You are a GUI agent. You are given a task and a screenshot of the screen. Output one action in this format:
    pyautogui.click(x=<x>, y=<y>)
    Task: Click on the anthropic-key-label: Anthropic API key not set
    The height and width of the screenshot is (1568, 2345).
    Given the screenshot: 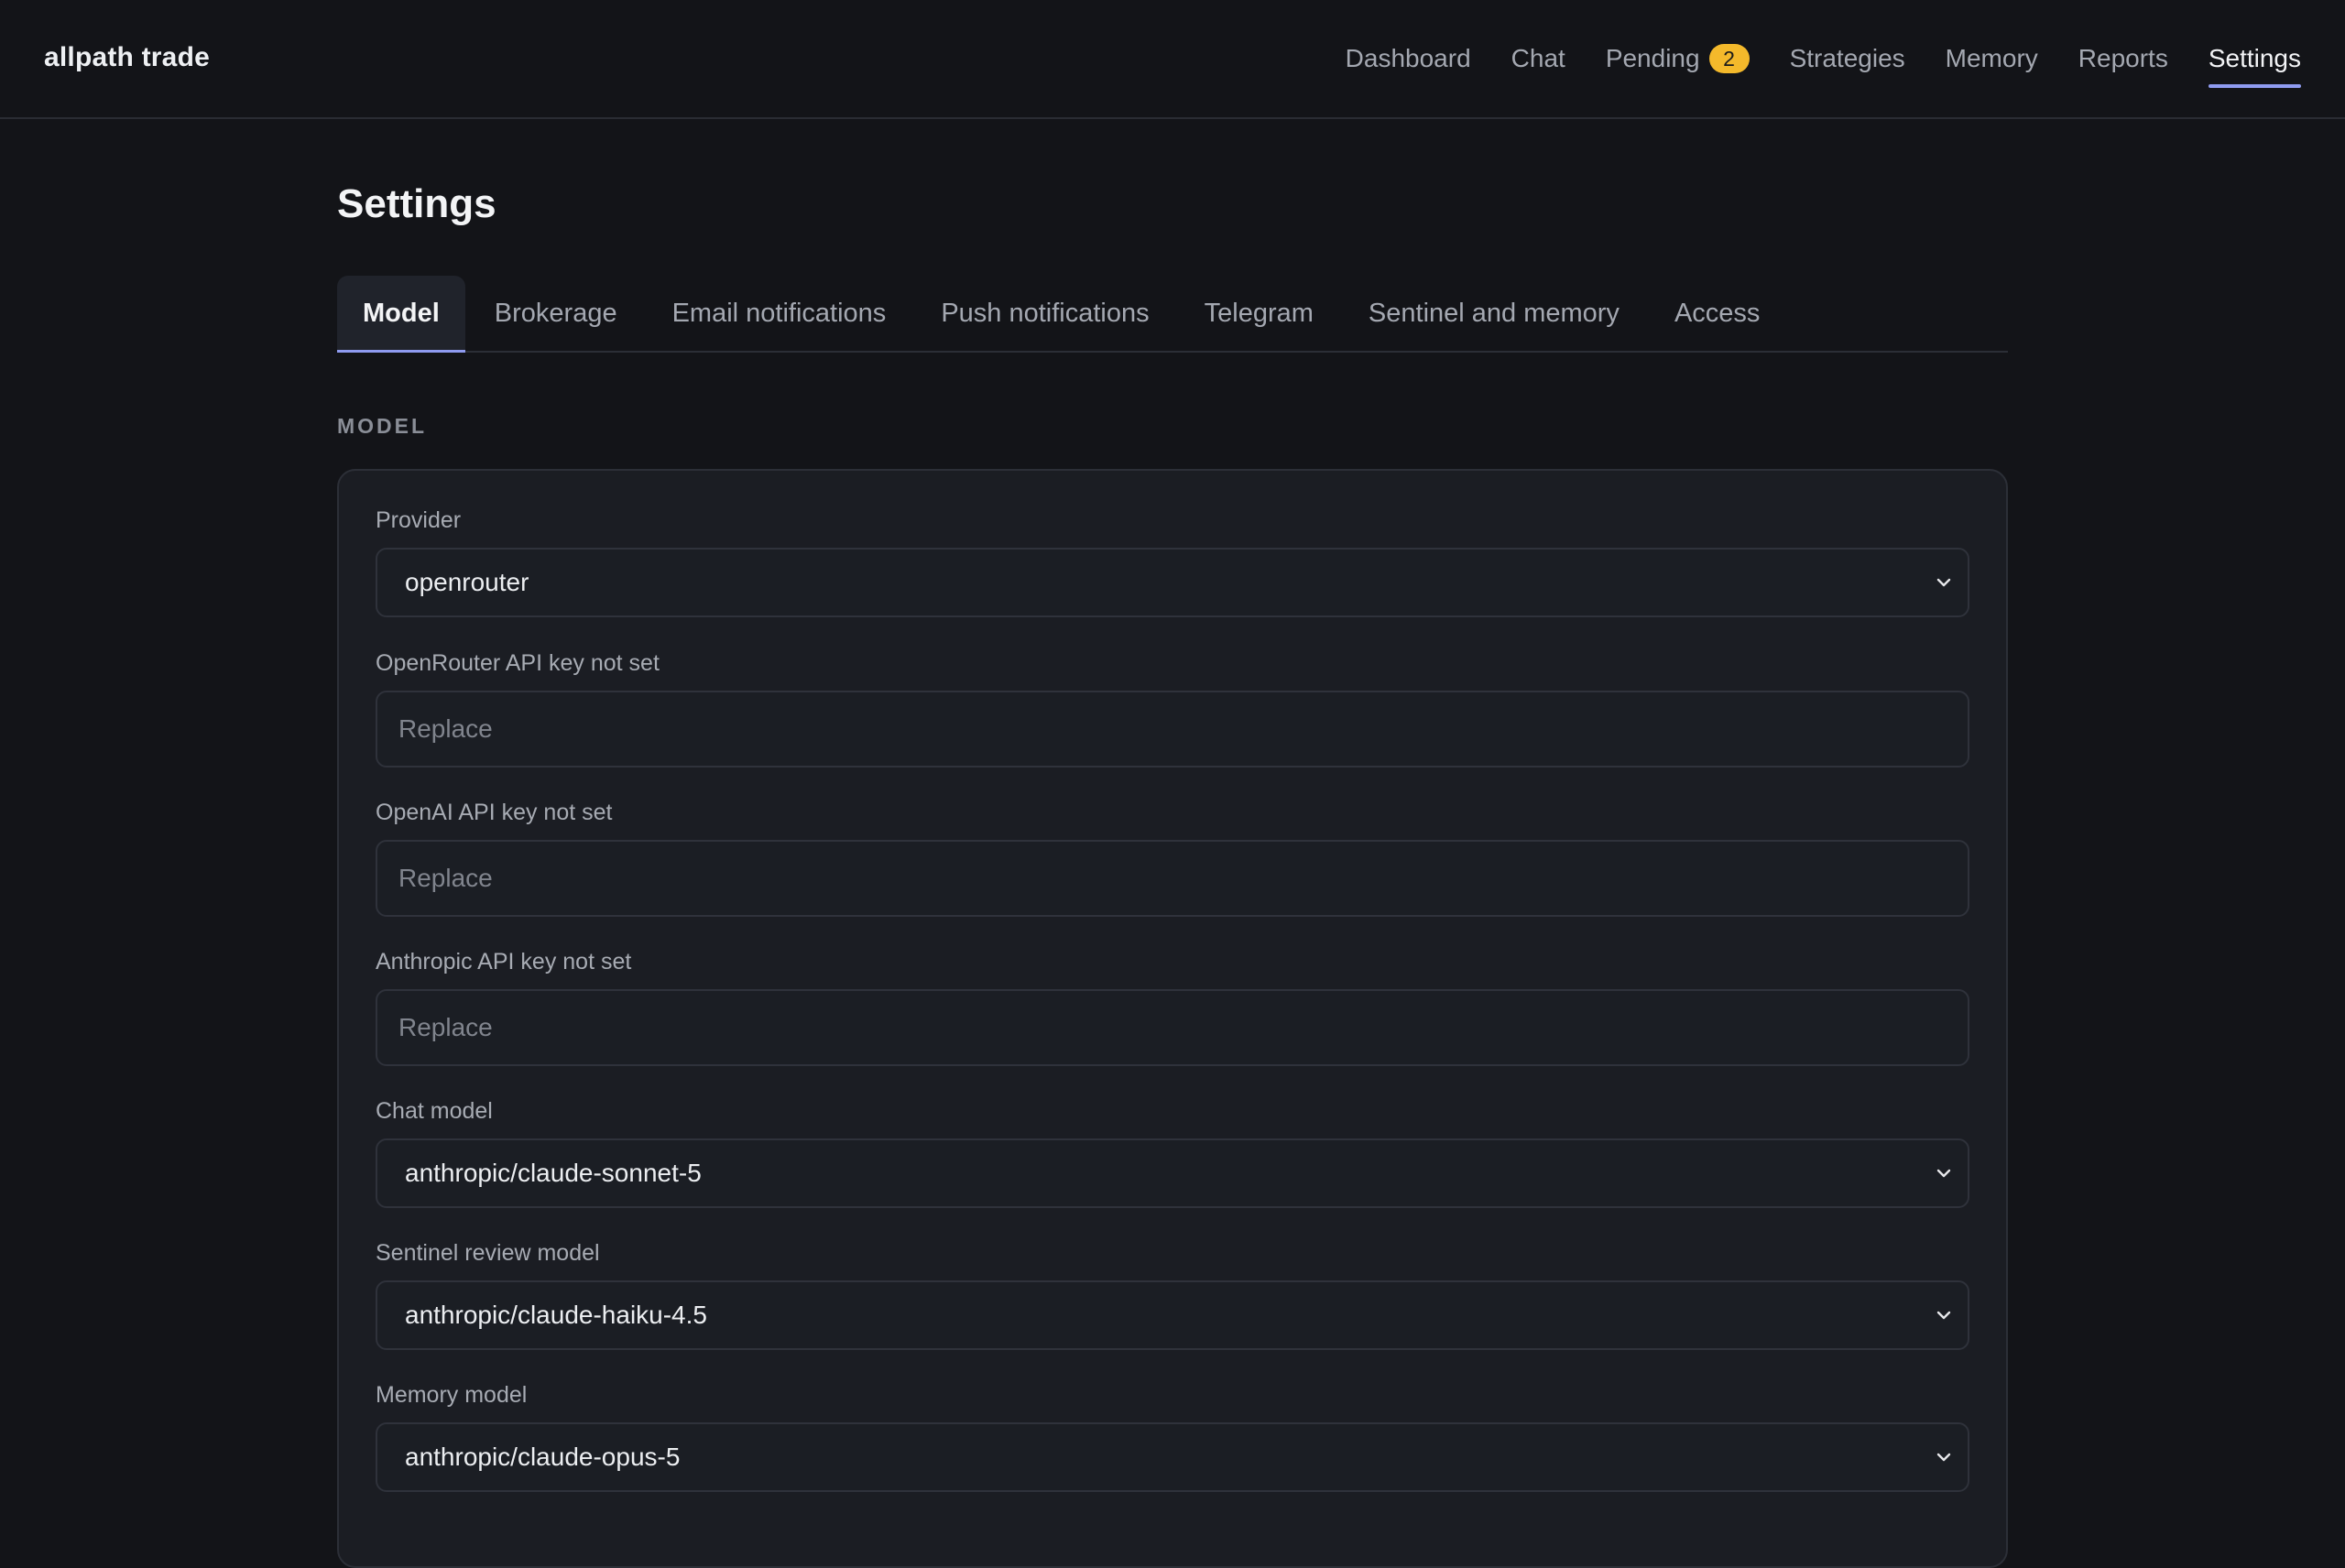 What is the action you would take?
    pyautogui.click(x=504, y=962)
    